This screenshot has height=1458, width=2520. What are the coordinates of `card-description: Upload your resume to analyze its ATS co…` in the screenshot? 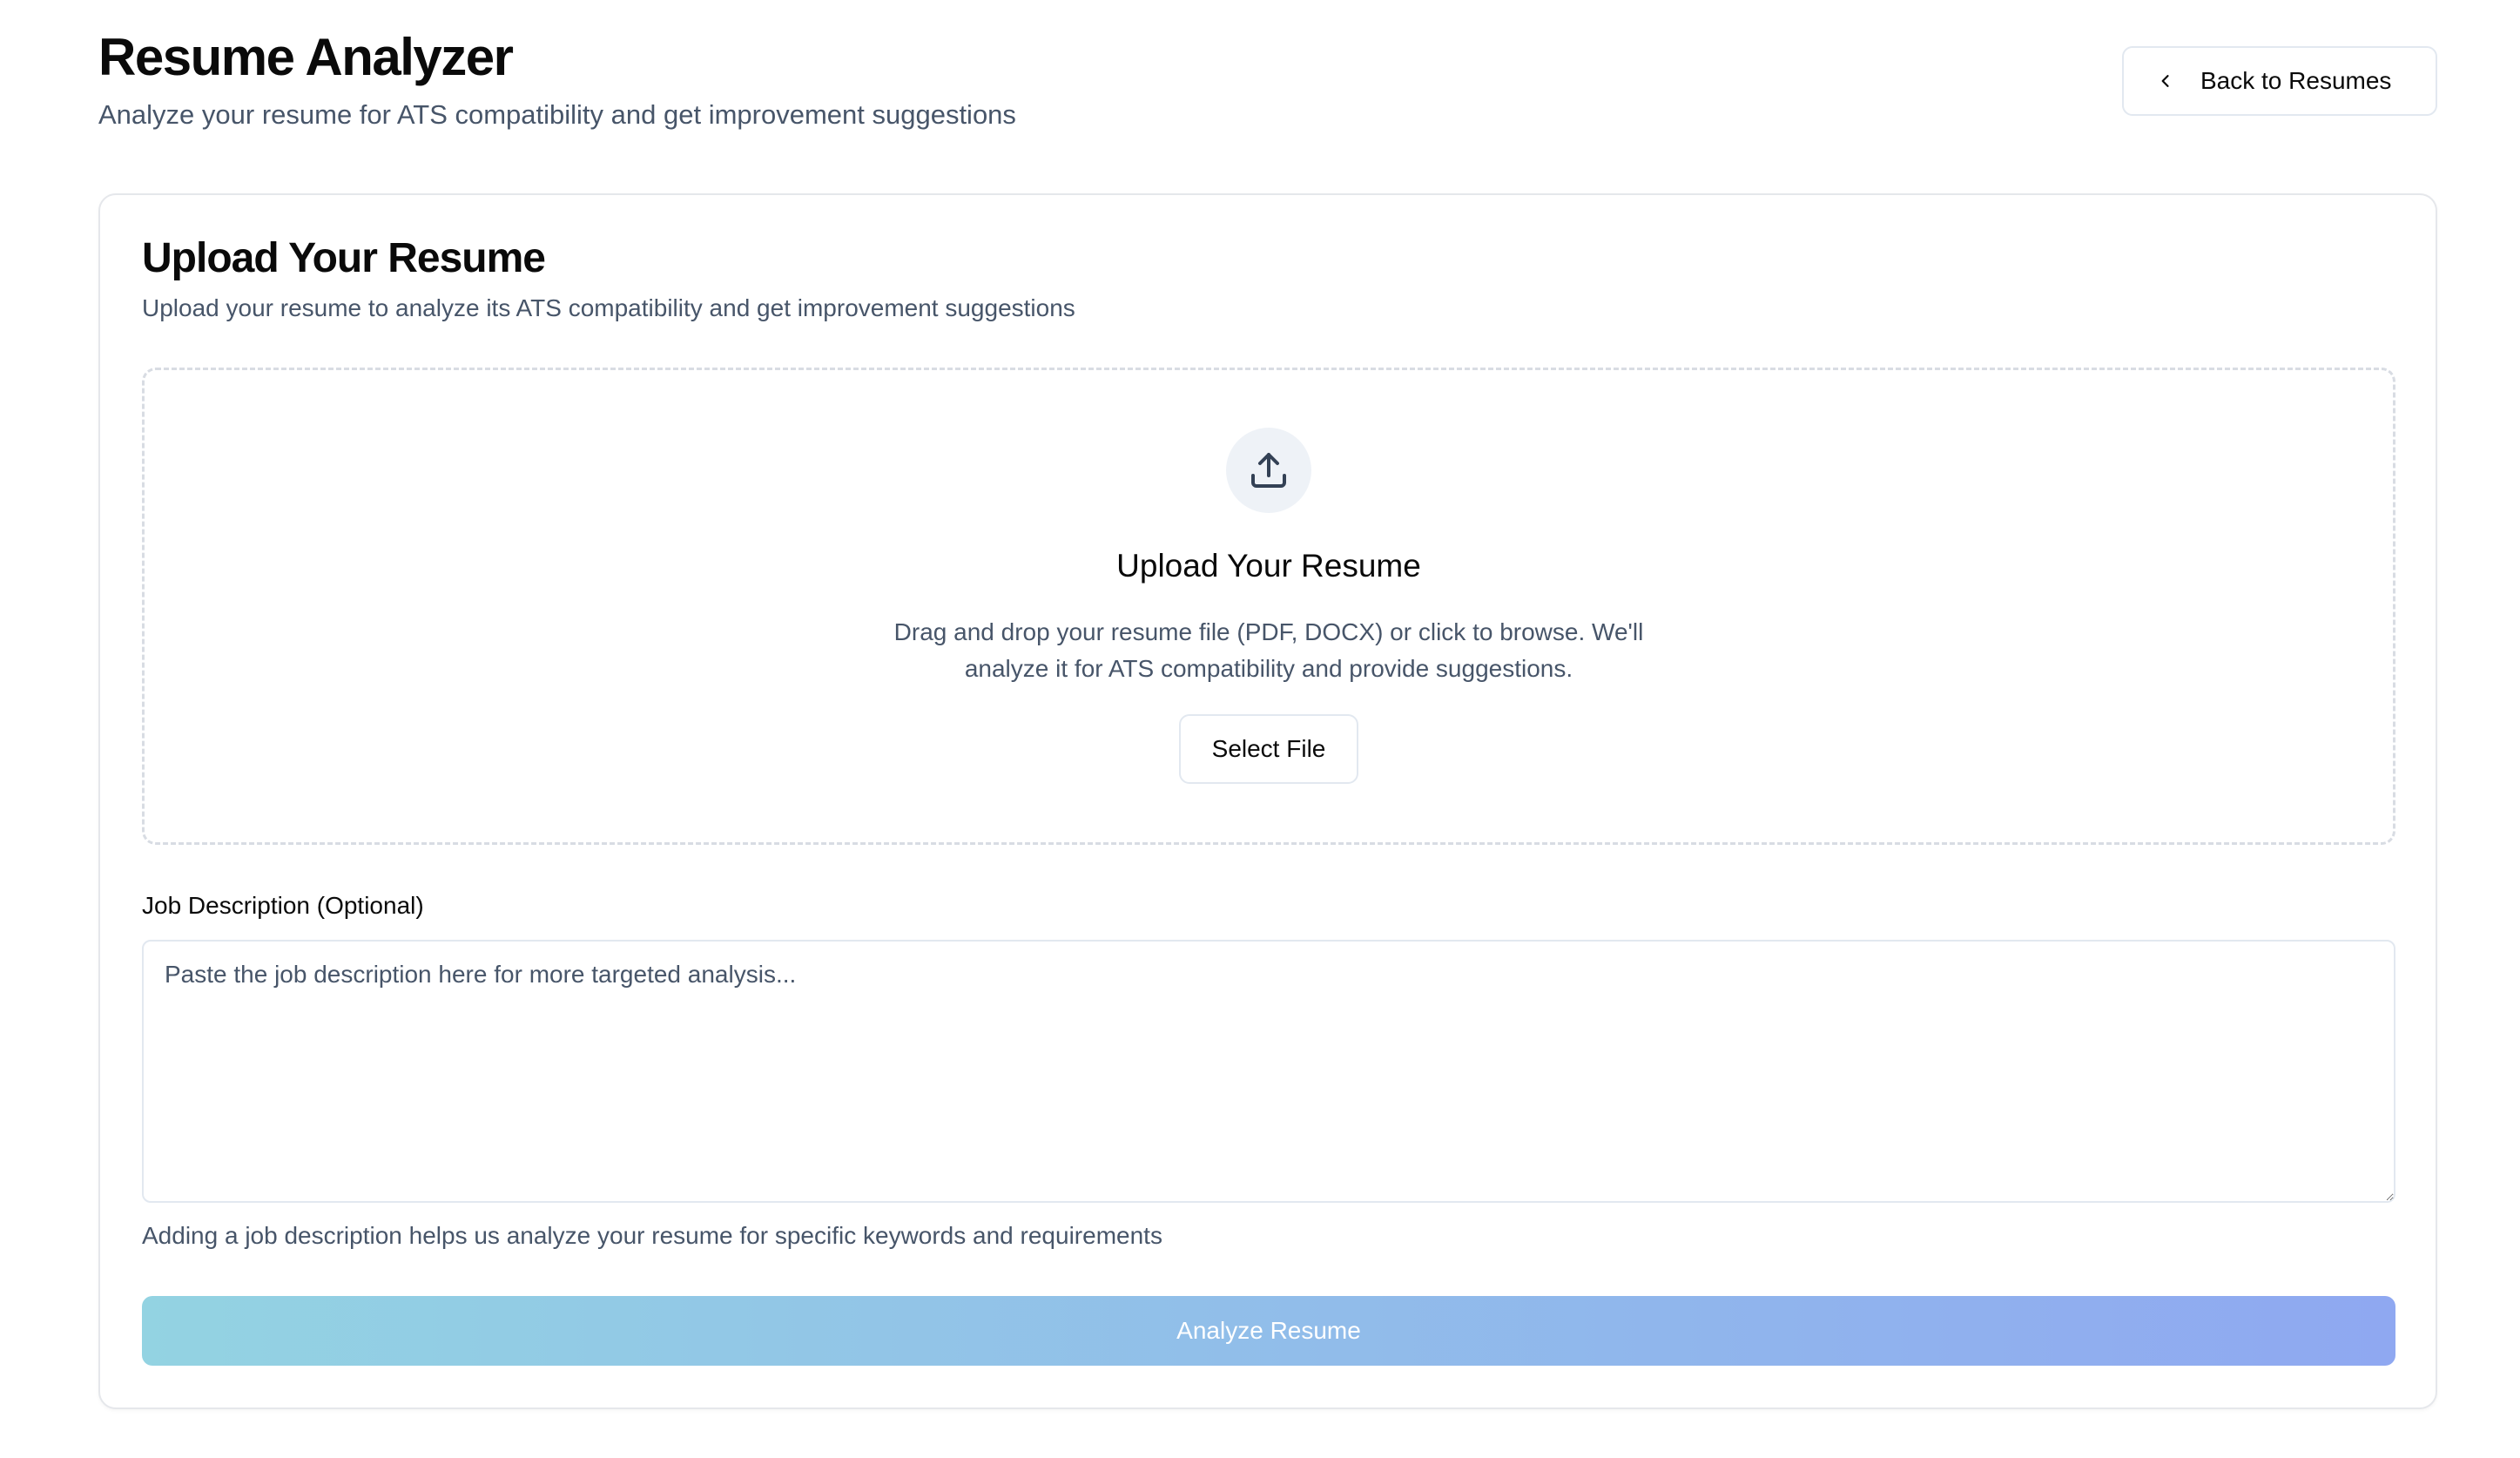 It's located at (608, 307).